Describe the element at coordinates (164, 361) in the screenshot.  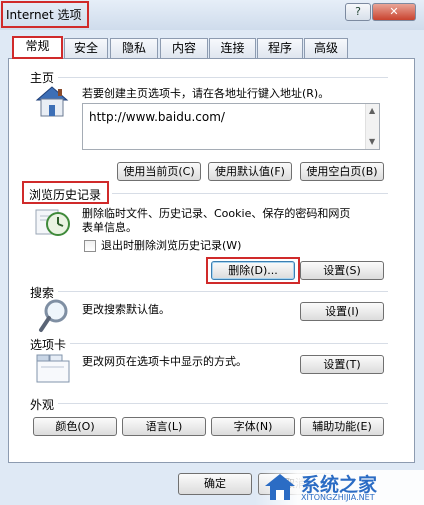
I see `tabs-description: 更改网页在选项卡中显示的方式。` at that location.